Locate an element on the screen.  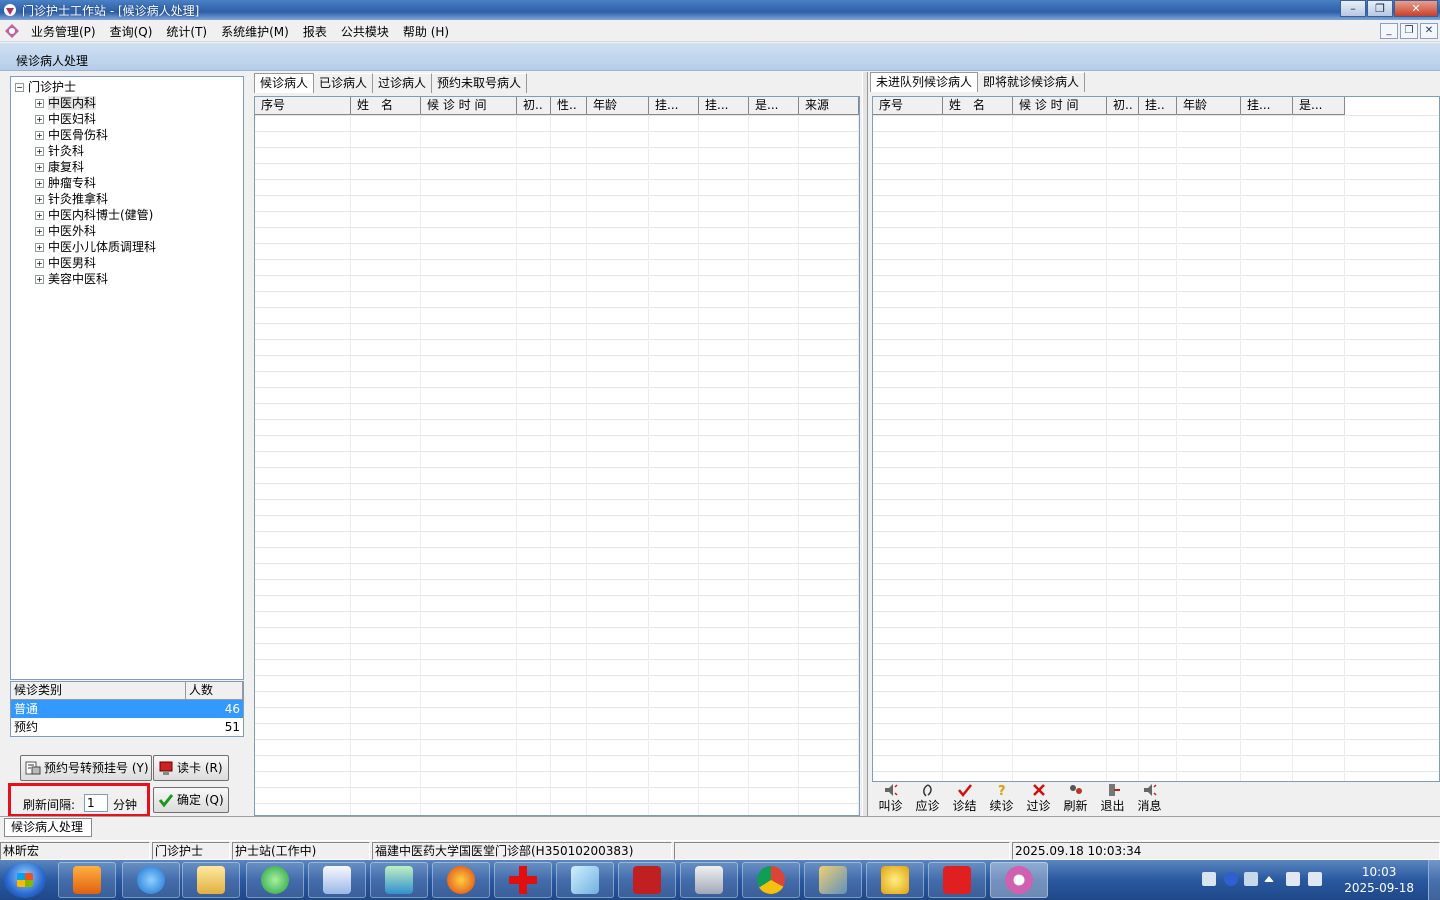
menu-item: 统计(T) is located at coordinates (186, 31).